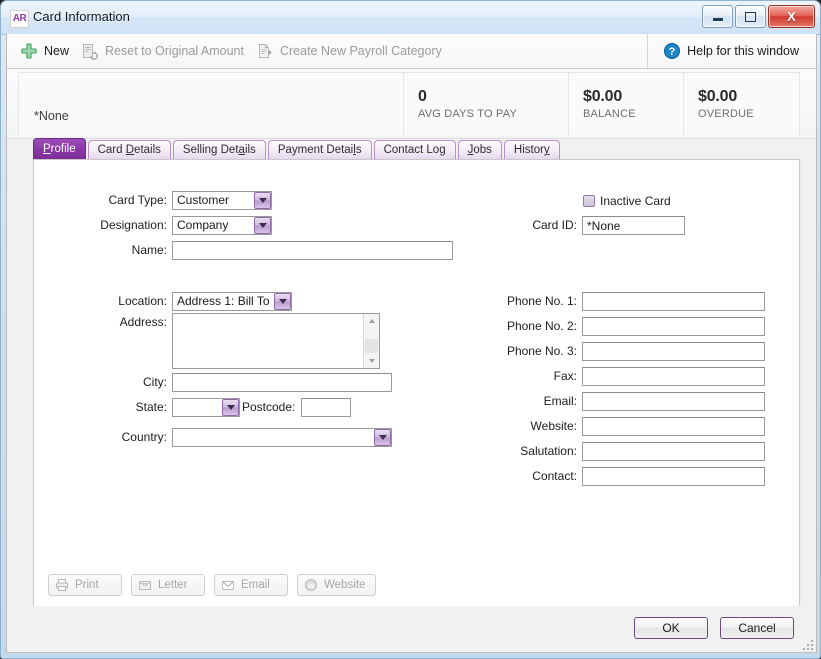 This screenshot has width=821, height=659. What do you see at coordinates (206, 407) in the screenshot?
I see `state-select` at bounding box center [206, 407].